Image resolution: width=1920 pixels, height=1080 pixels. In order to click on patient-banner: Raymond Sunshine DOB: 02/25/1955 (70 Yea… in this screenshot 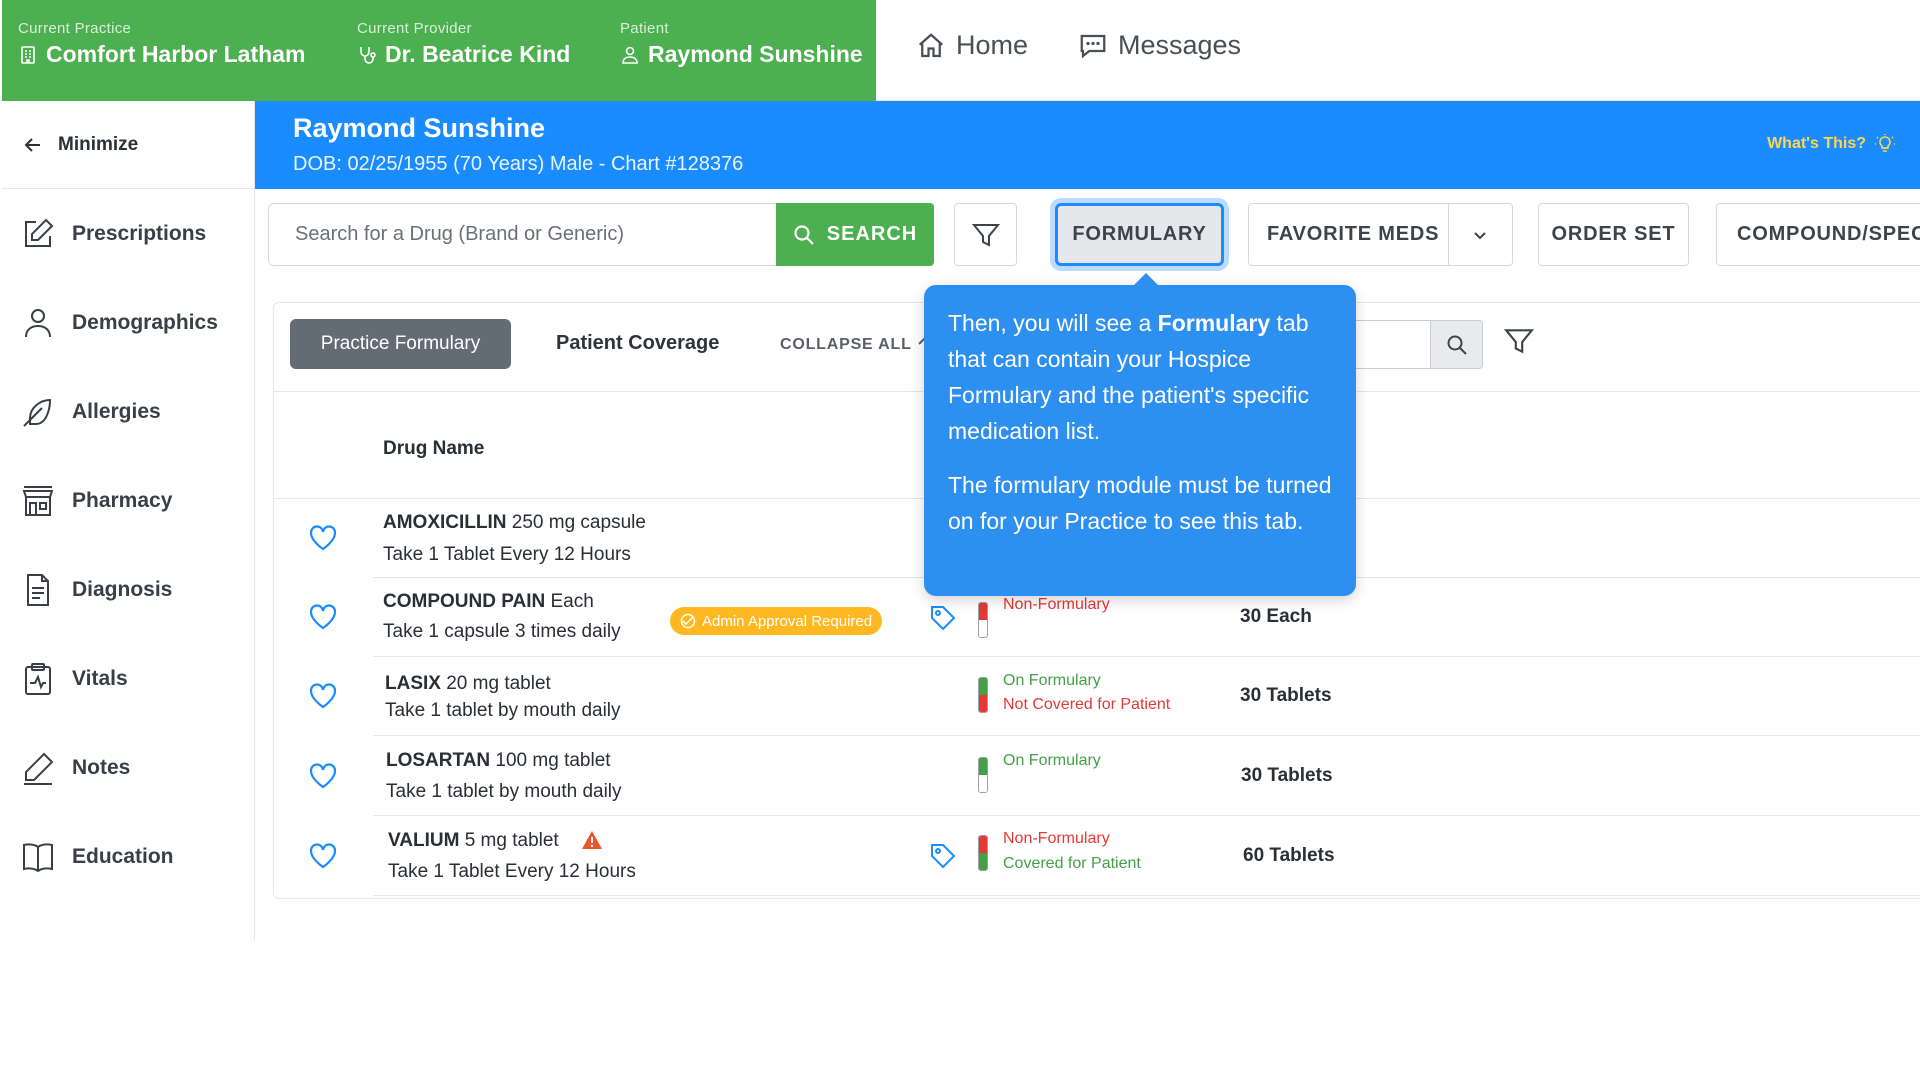, I will do `click(1087, 145)`.